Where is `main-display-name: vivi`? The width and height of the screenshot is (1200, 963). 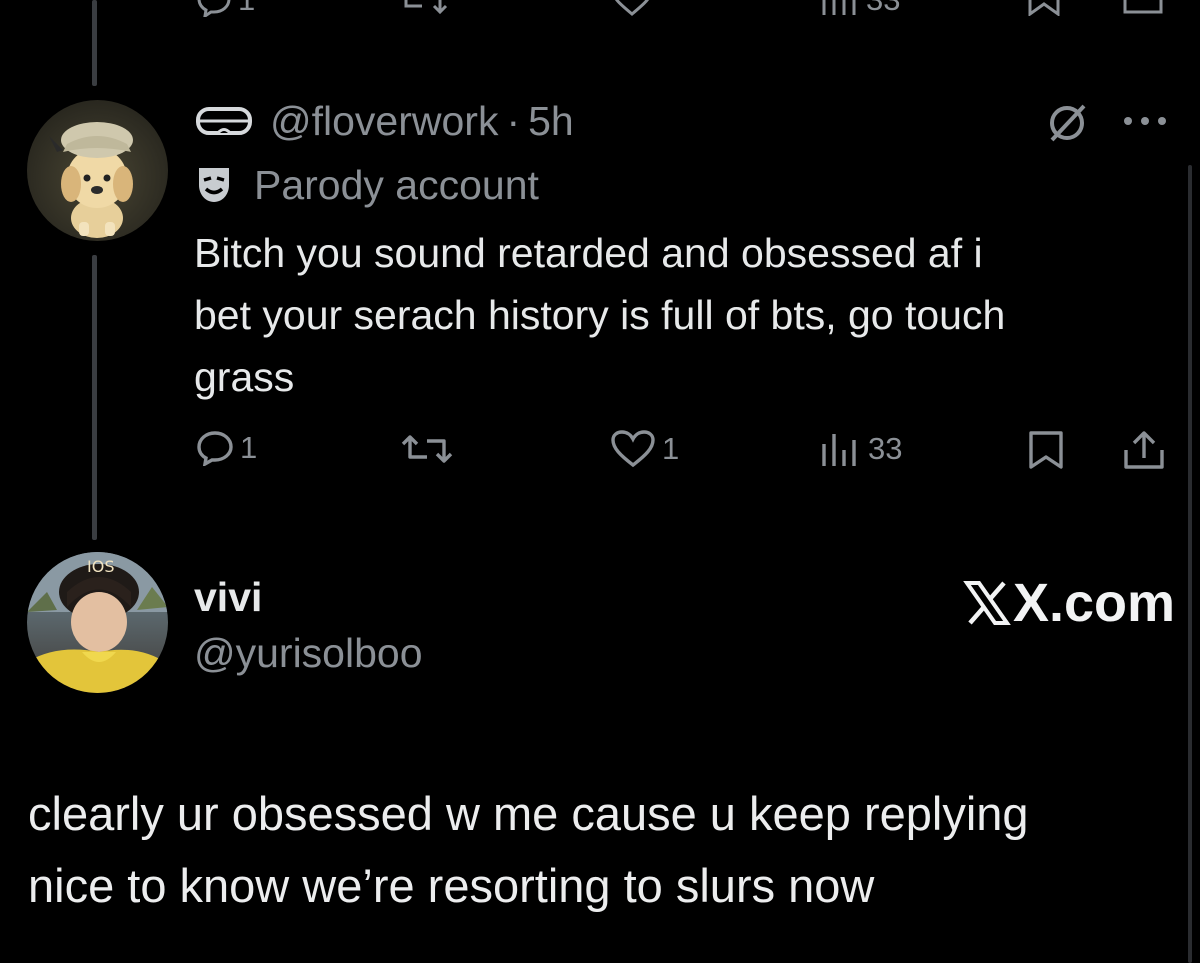
main-display-name: vivi is located at coordinates (228, 597).